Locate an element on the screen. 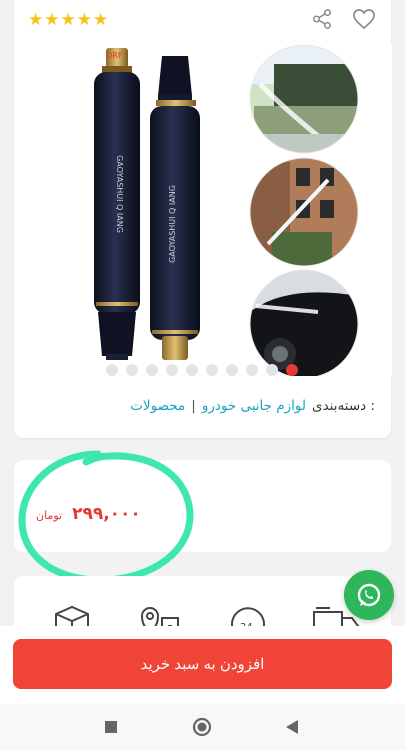  rating-stars: ★ ★ ★ ★ ★ is located at coordinates (68, 20).